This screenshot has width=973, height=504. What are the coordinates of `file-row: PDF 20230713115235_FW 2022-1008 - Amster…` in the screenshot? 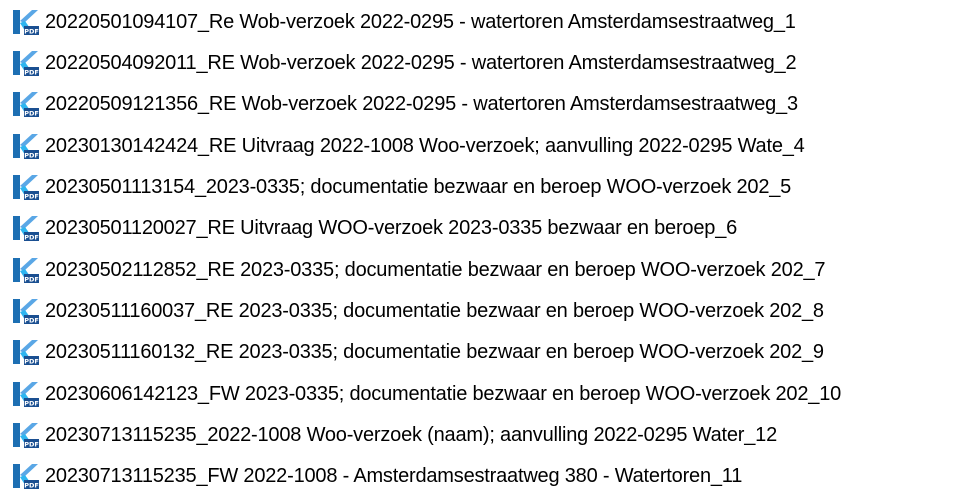 It's located at (376, 476).